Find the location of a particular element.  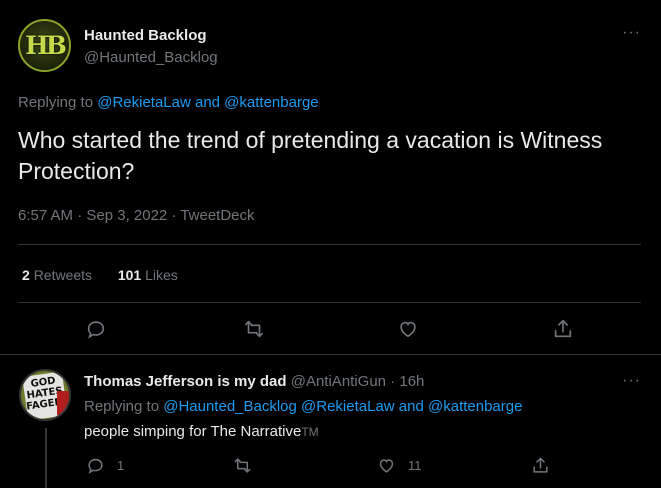

avatar-flag is located at coordinates (63, 403).